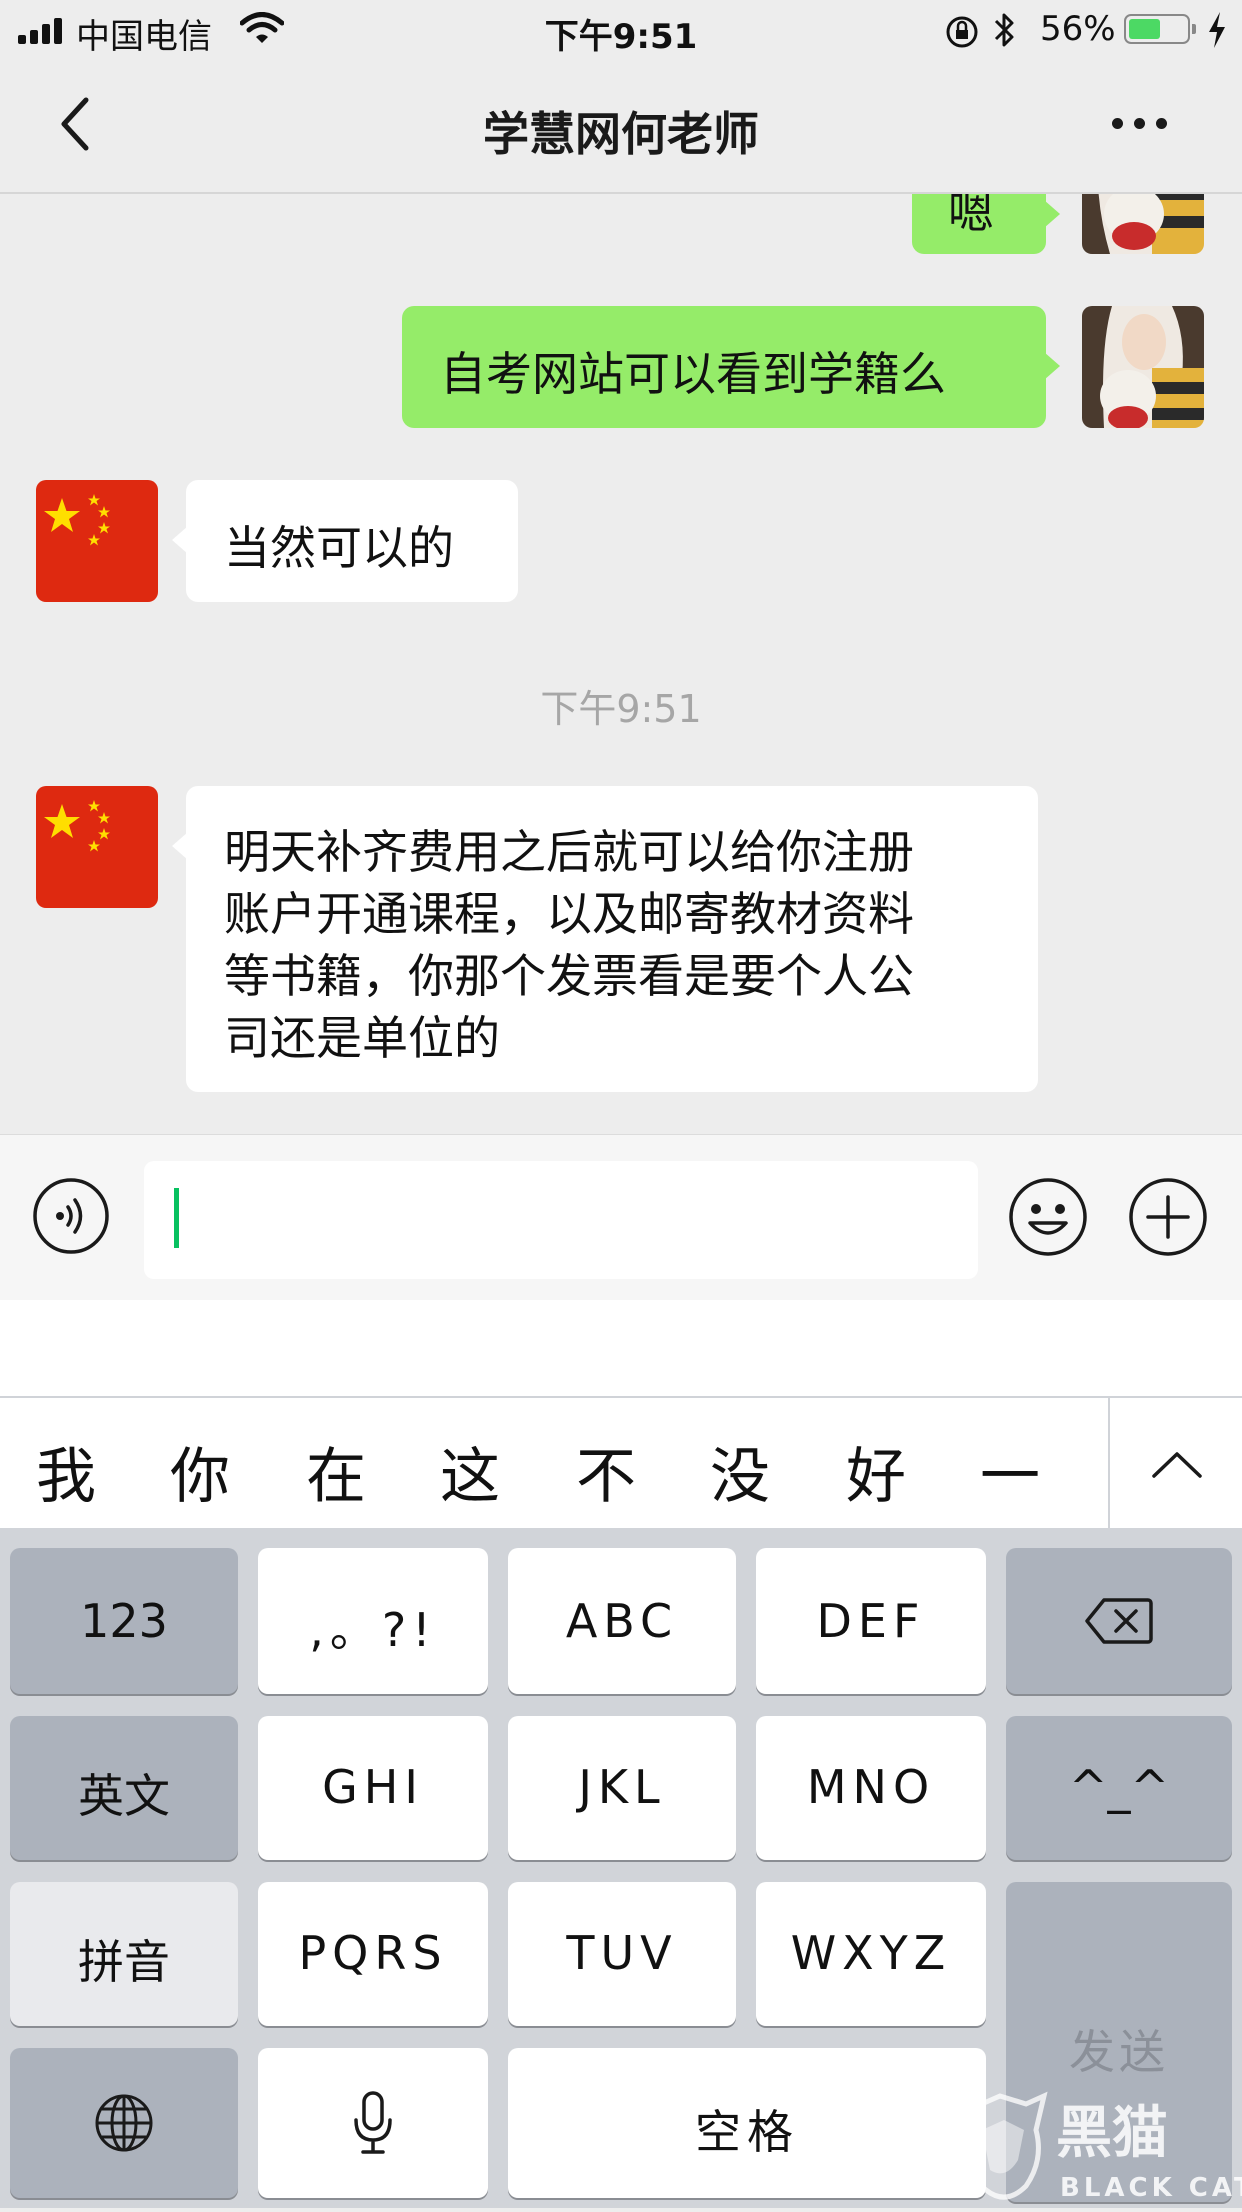 The width and height of the screenshot is (1242, 2212). I want to click on orientation-lock-icon, so click(962, 36).